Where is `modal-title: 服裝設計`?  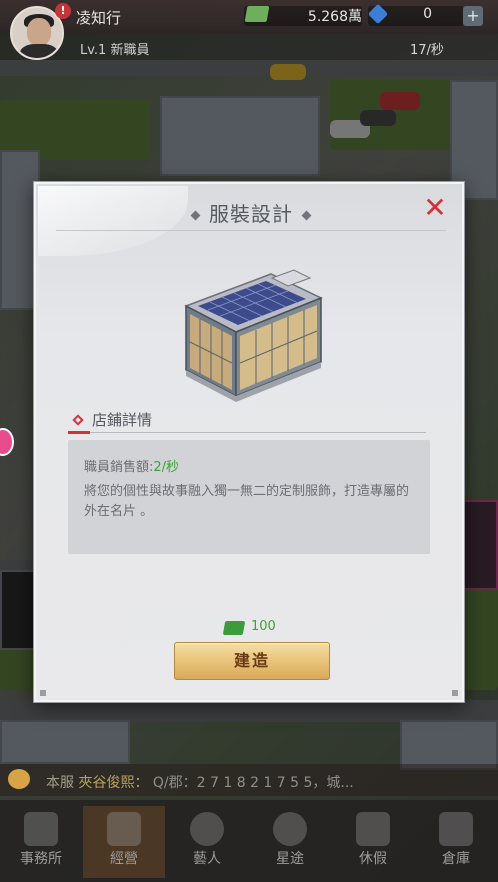 modal-title: 服裝設計 is located at coordinates (251, 214).